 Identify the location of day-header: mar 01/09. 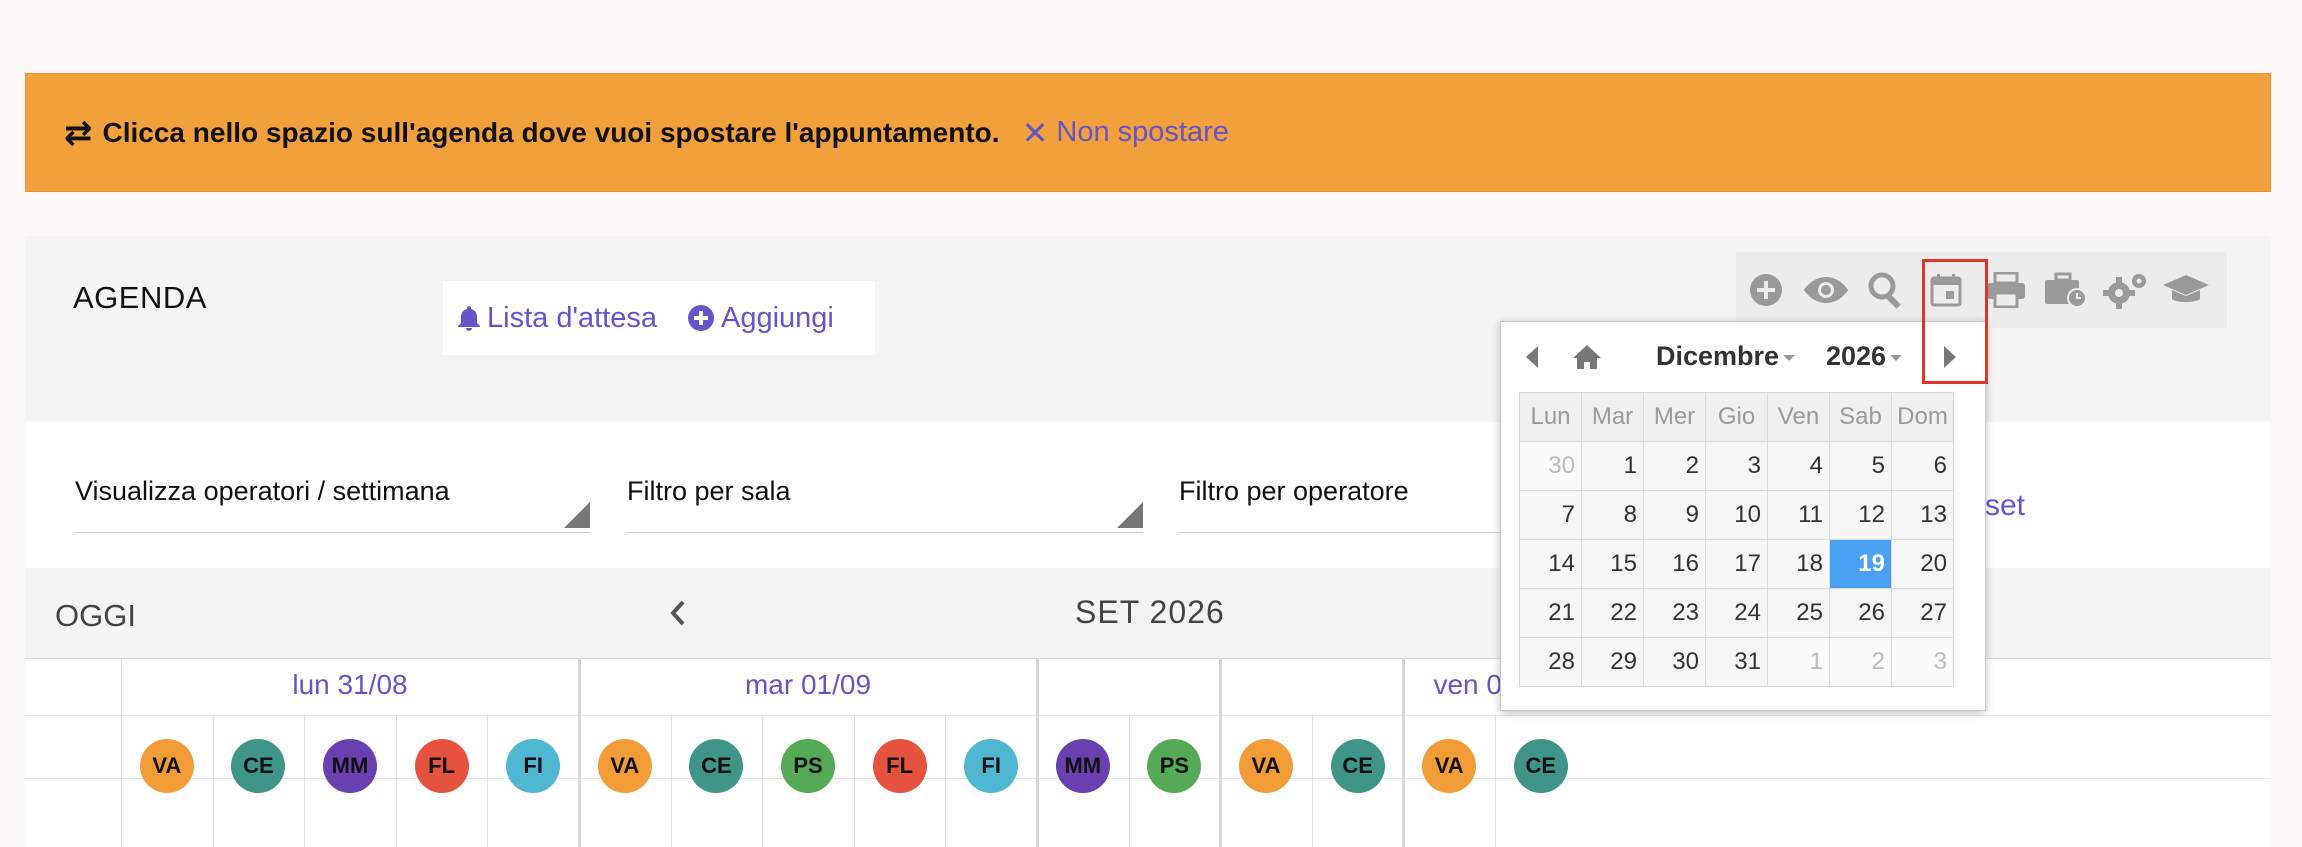
(808, 685).